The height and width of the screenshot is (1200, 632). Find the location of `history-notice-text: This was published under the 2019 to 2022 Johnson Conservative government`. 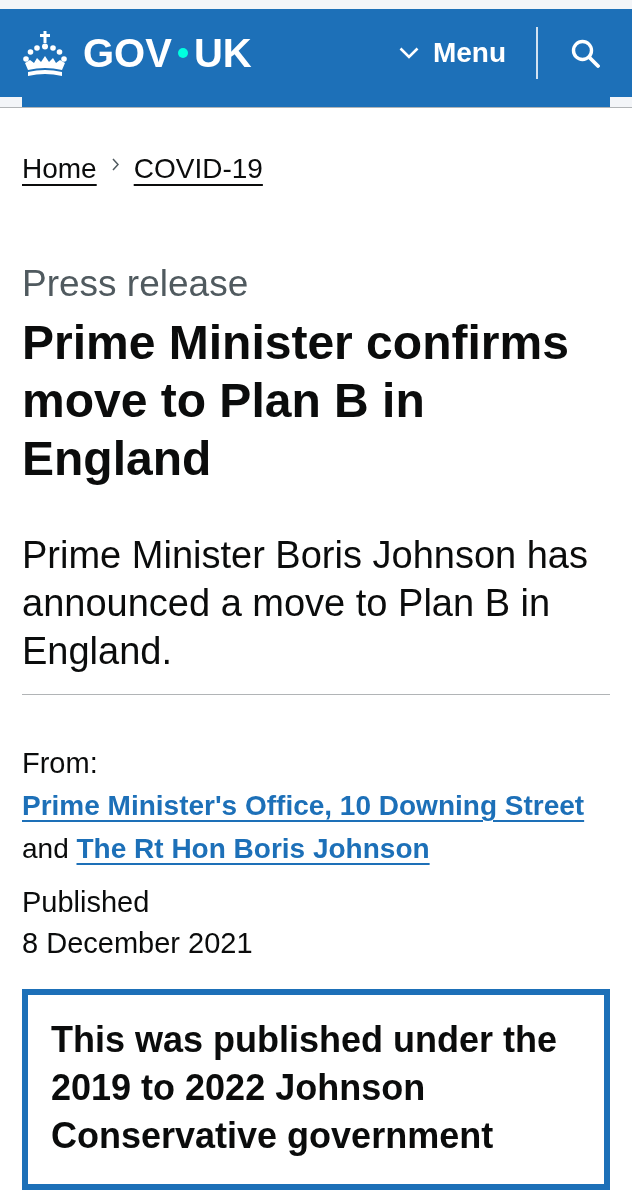

history-notice-text: This was published under the 2019 to 2022 Johnson Conservative government is located at coordinates (305, 1088).